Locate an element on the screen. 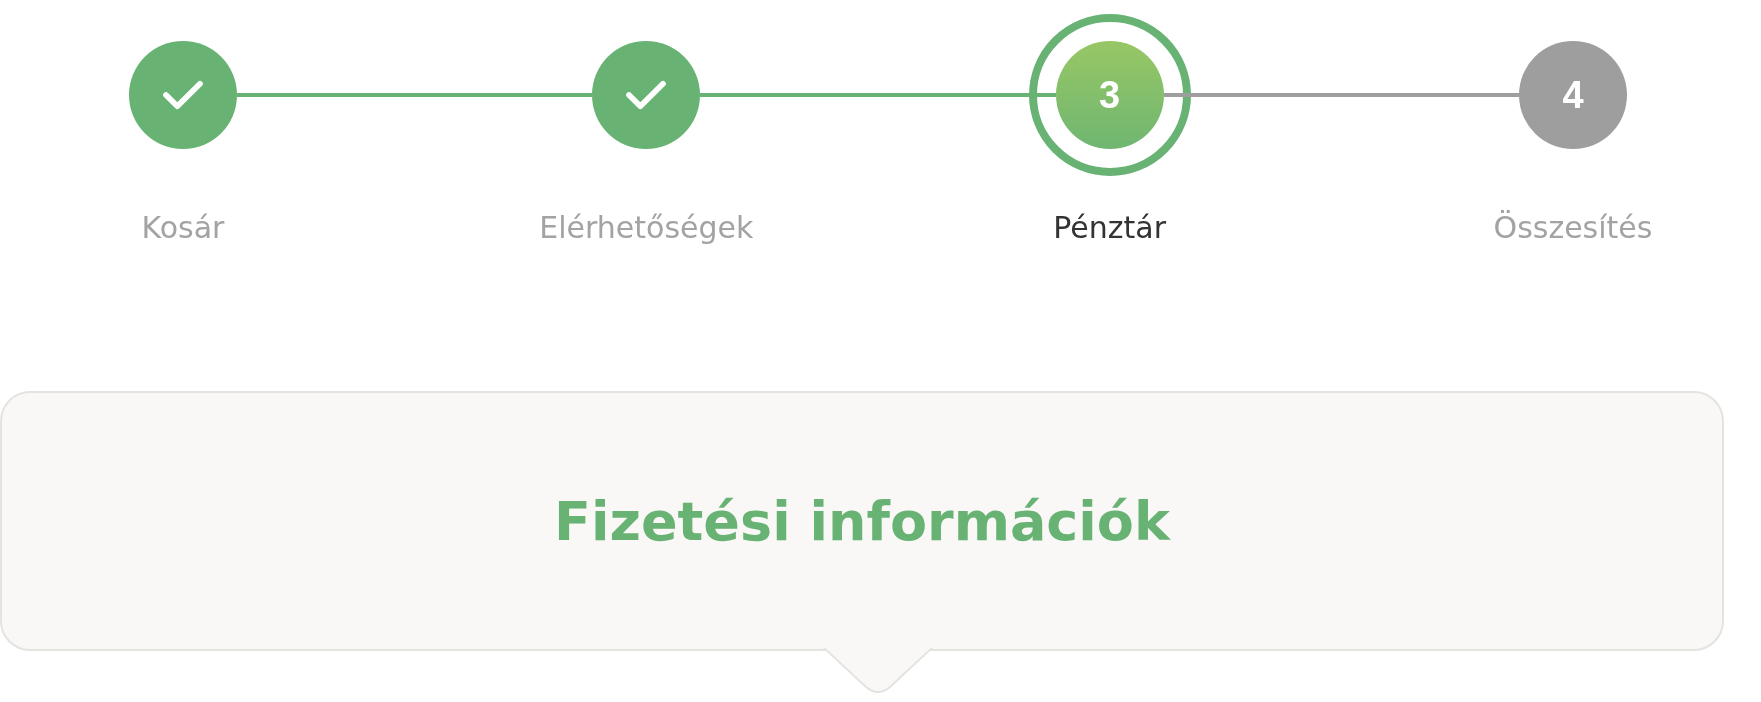 Image resolution: width=1761 pixels, height=702 pixels. step-number: 4 is located at coordinates (1573, 95).